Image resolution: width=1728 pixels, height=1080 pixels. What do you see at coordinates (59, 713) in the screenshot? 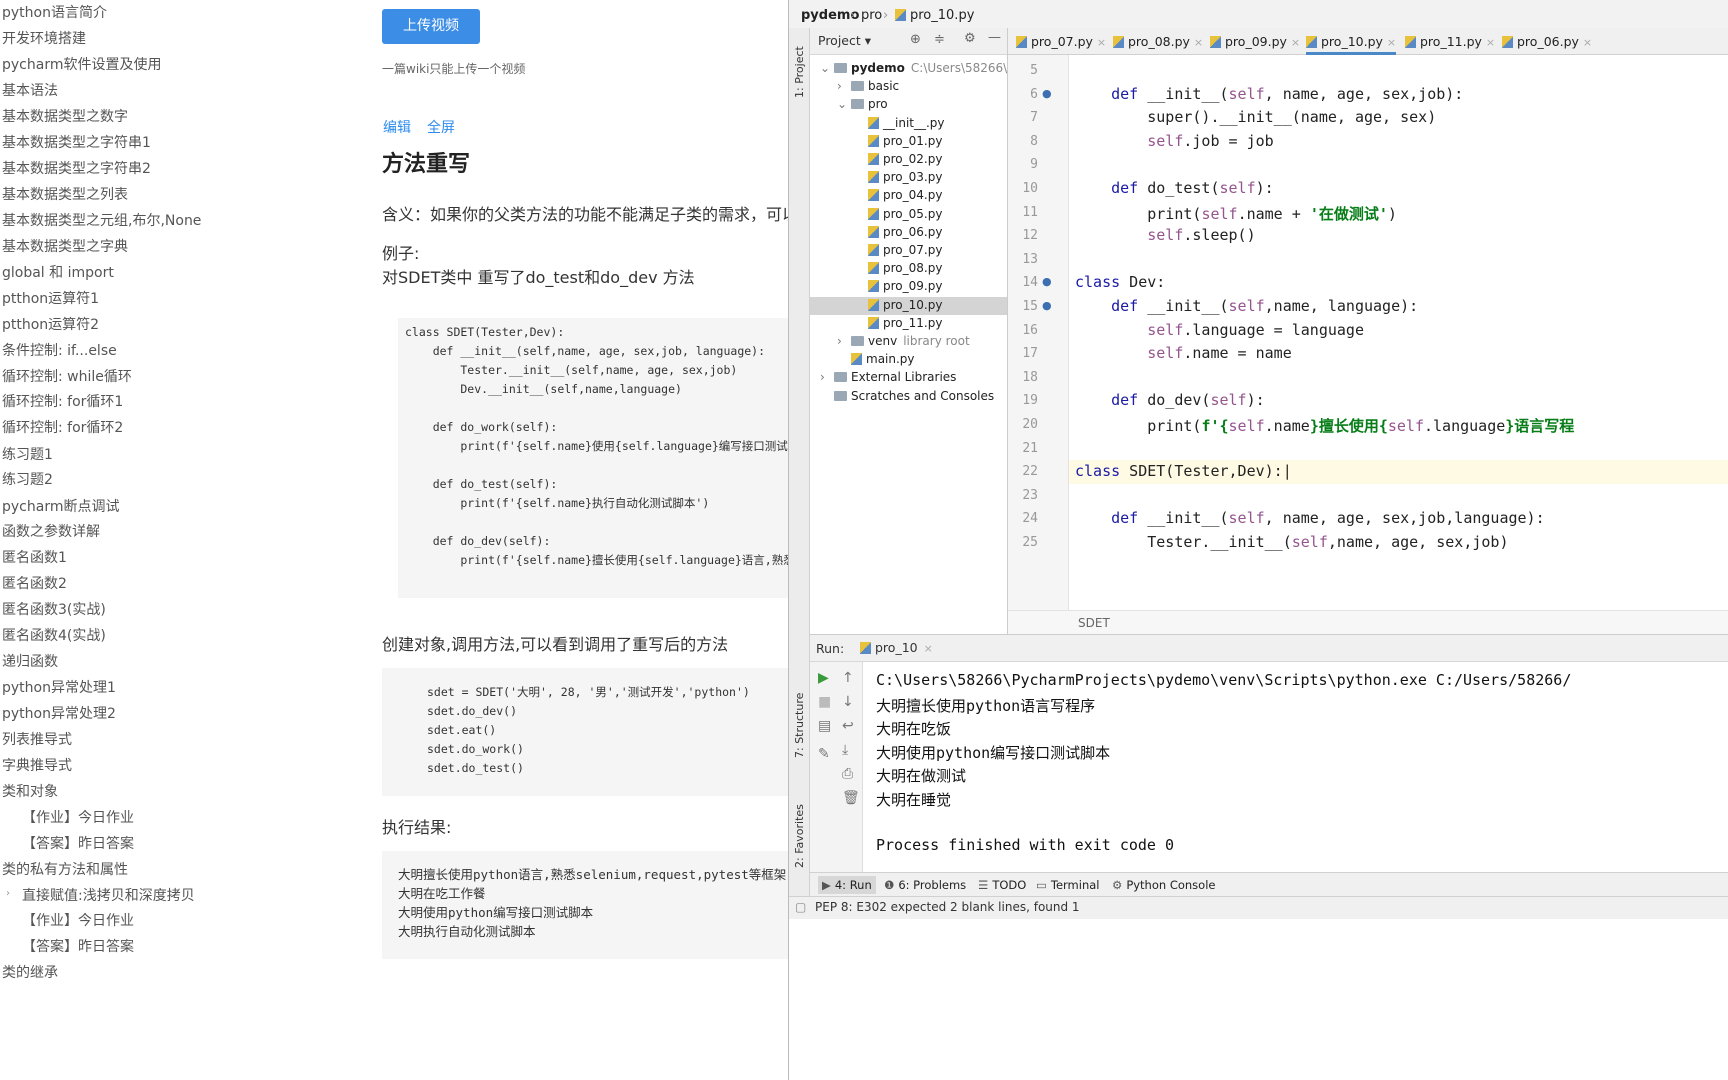
I see `nav-item: python异常处理2` at bounding box center [59, 713].